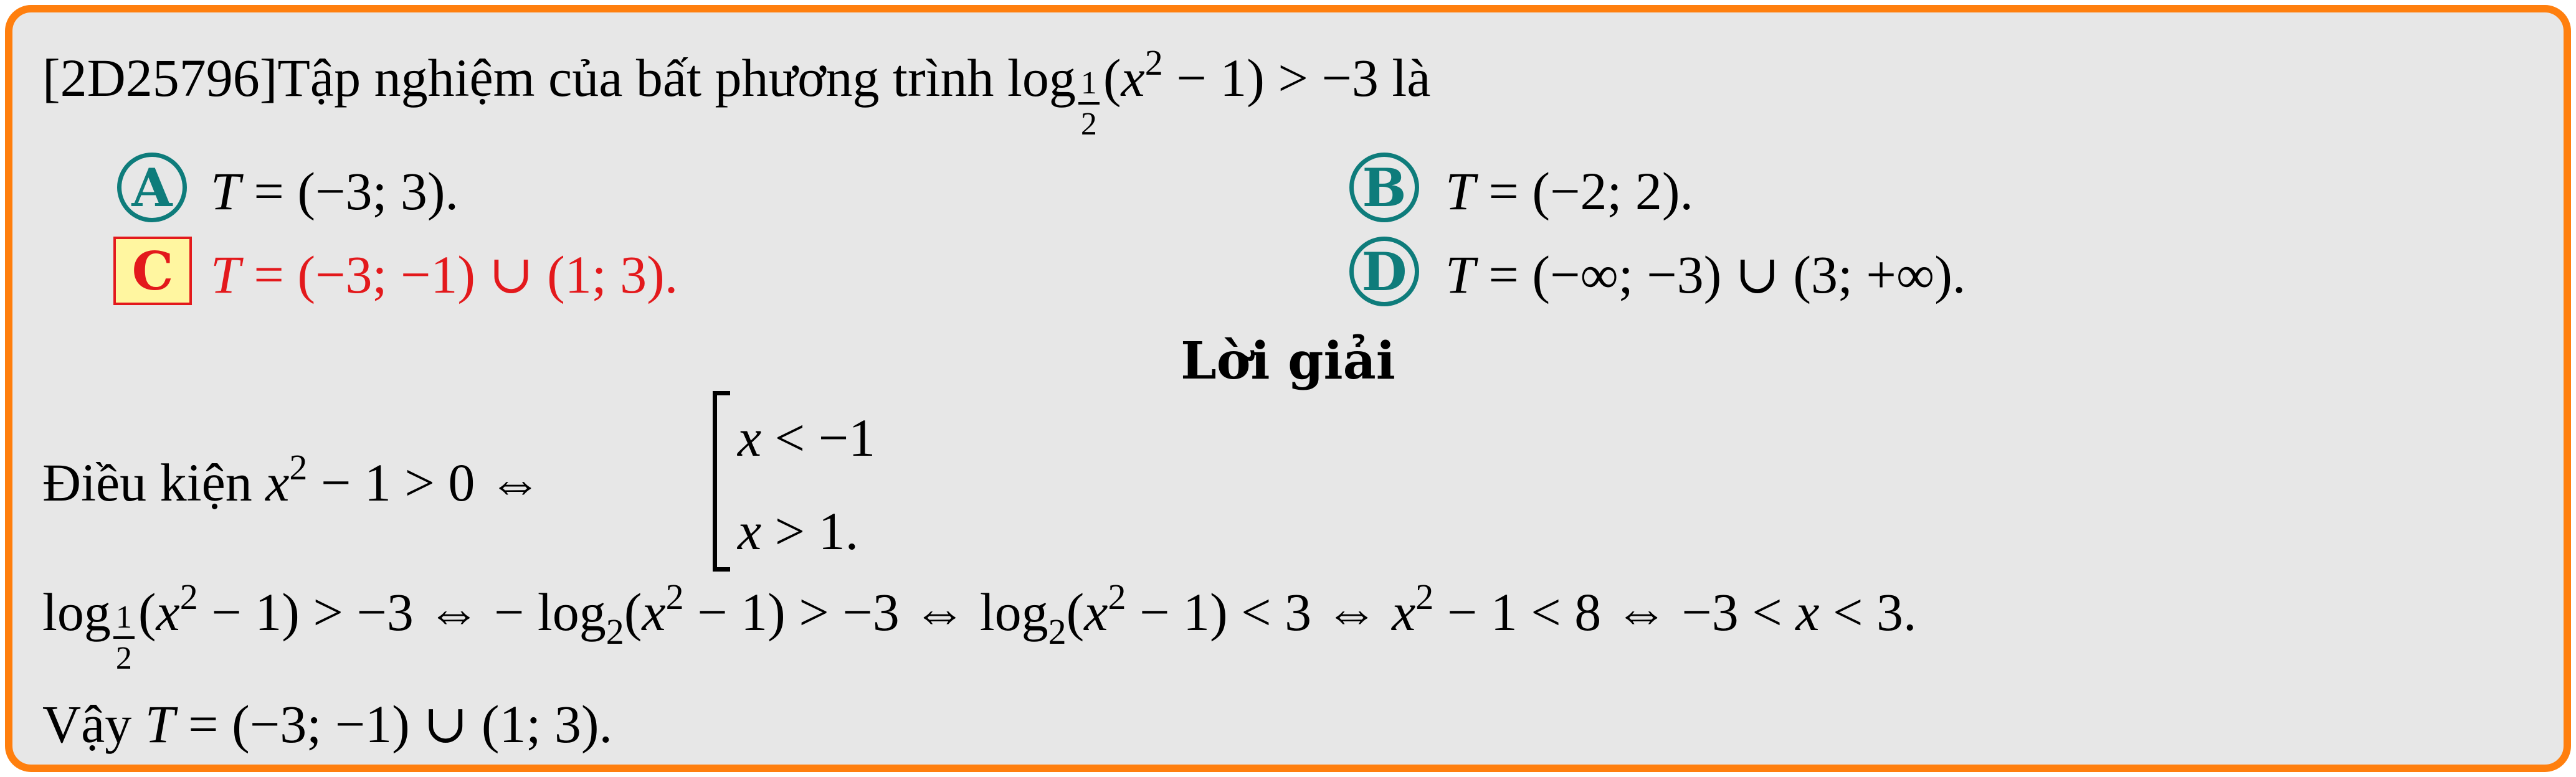 This screenshot has height=777, width=2576. Describe the element at coordinates (1288, 361) in the screenshot. I see `solution-title: Lời giải` at that location.